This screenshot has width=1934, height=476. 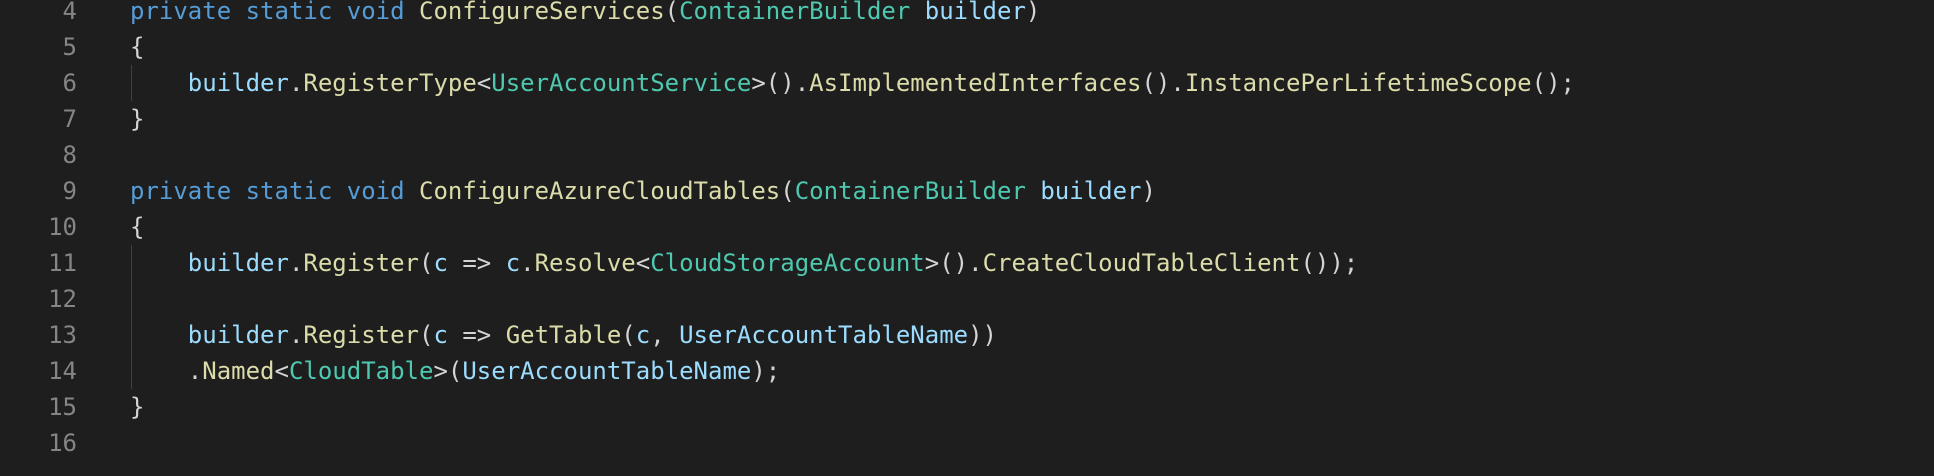 I want to click on code-line: 12, so click(x=967, y=299).